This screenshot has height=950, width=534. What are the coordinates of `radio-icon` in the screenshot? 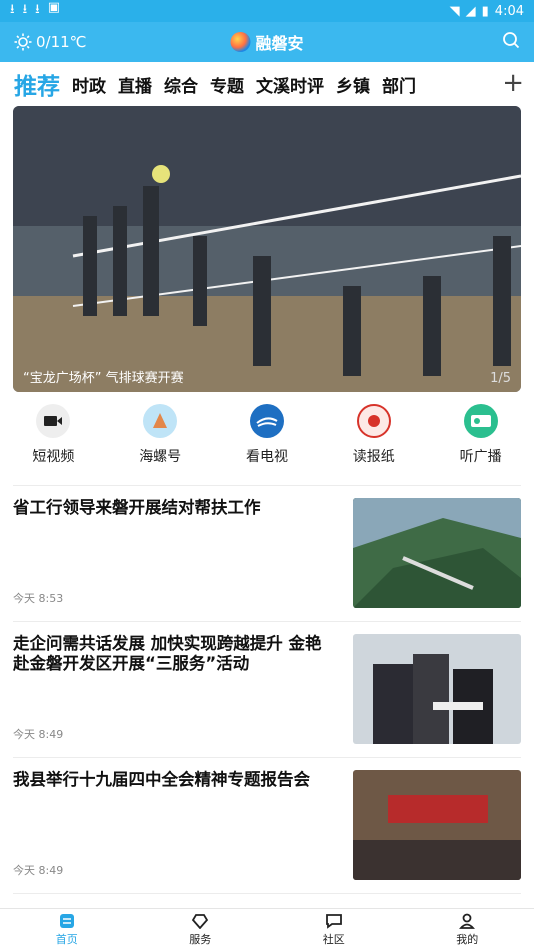 It's located at (480, 421).